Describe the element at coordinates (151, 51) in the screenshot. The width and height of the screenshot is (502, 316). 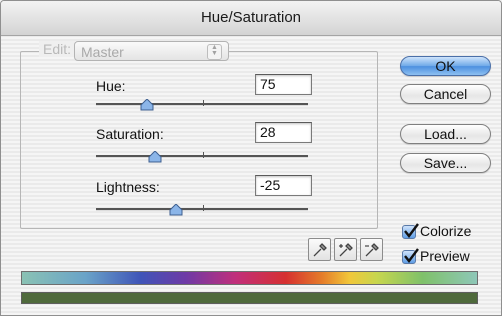
I see `edit-select: Master ▲ ▼` at that location.